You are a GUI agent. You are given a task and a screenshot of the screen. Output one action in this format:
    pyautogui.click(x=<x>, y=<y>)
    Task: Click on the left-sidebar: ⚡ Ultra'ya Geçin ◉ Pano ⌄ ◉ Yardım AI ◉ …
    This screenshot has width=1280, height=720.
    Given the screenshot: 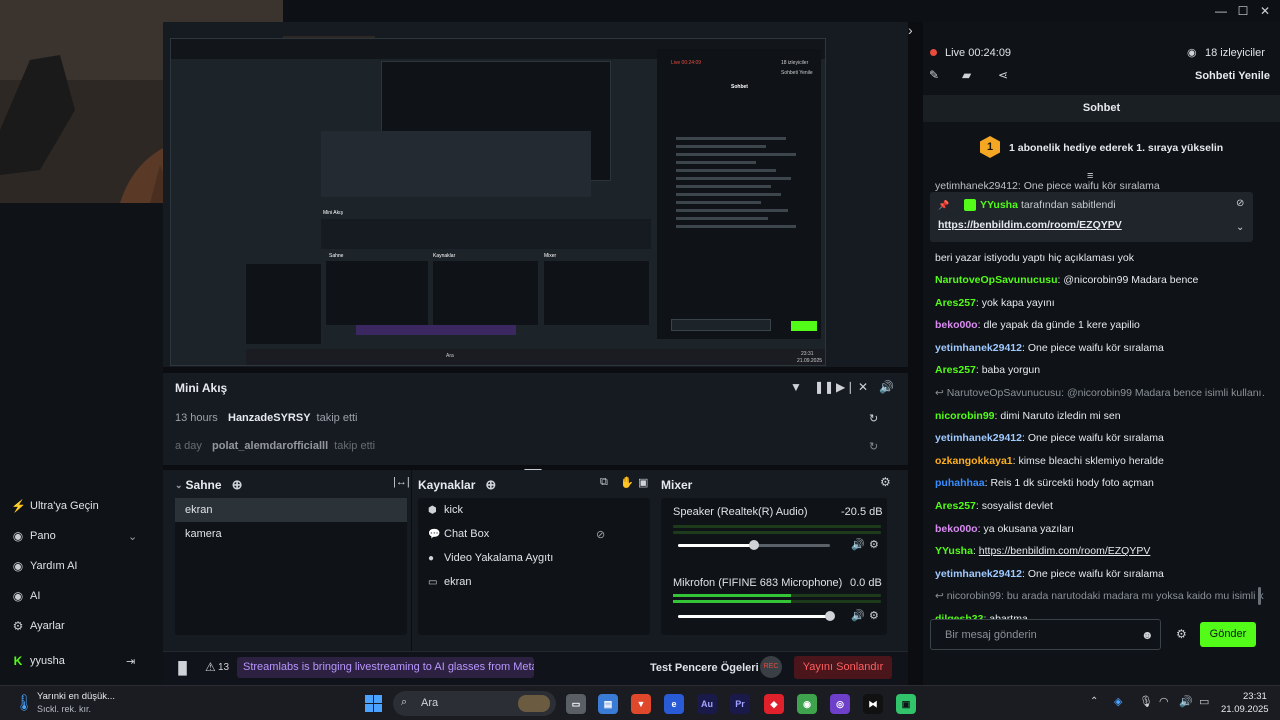 What is the action you would take?
    pyautogui.click(x=81, y=444)
    